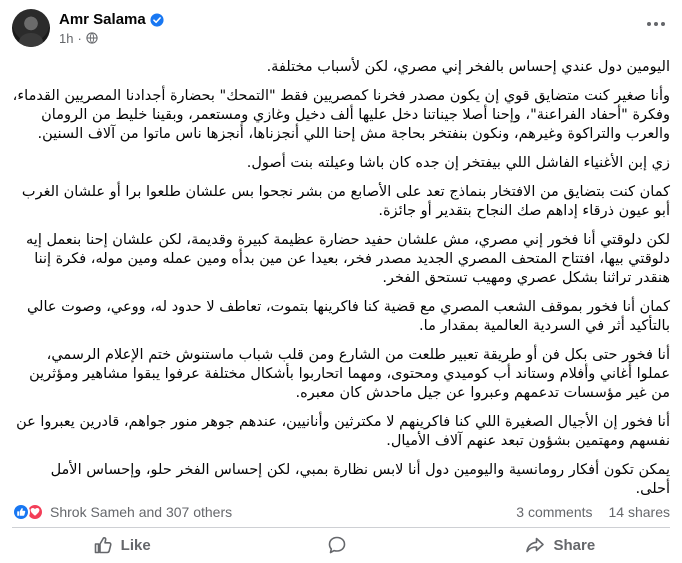  I want to click on reaction-icons, so click(28, 512).